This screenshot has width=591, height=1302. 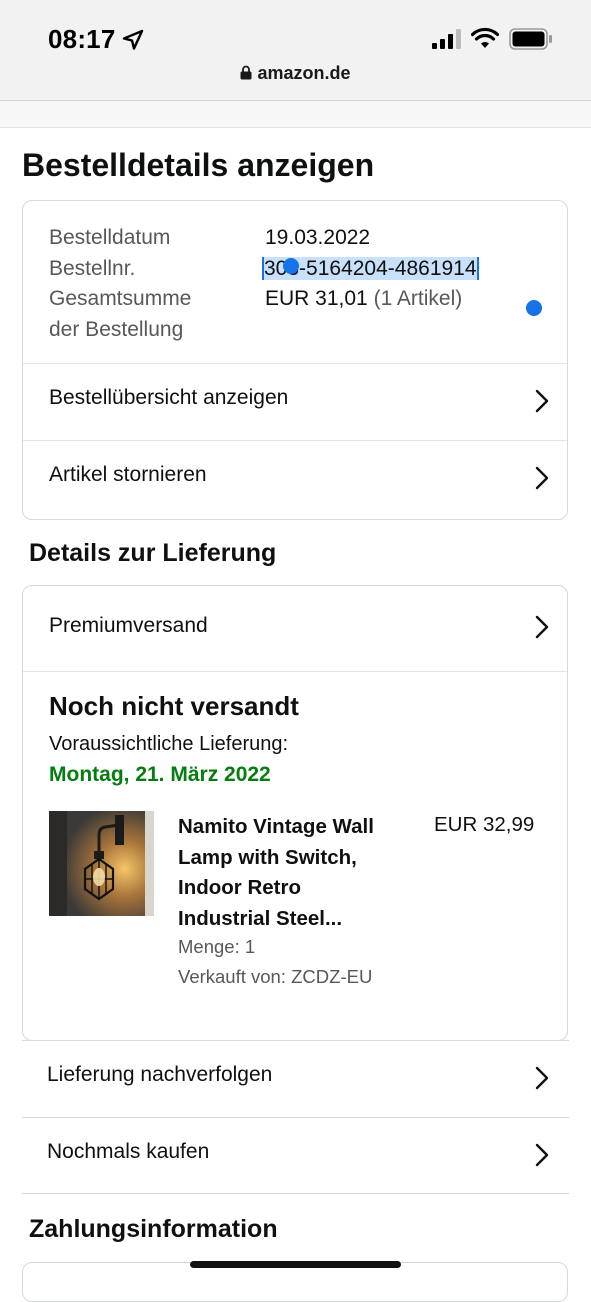 What do you see at coordinates (128, 625) in the screenshot?
I see `shipping-method-label: Premiumversand` at bounding box center [128, 625].